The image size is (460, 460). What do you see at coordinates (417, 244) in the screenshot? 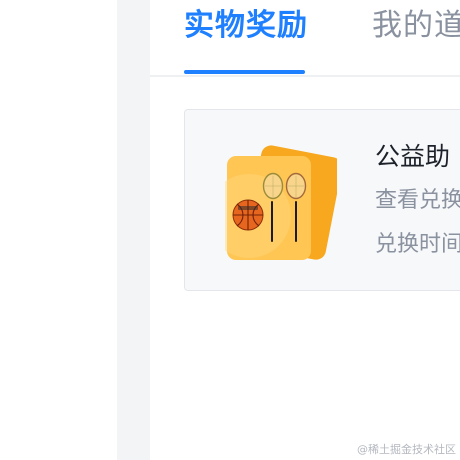
I see `exchange-time-text: 兑换时间` at bounding box center [417, 244].